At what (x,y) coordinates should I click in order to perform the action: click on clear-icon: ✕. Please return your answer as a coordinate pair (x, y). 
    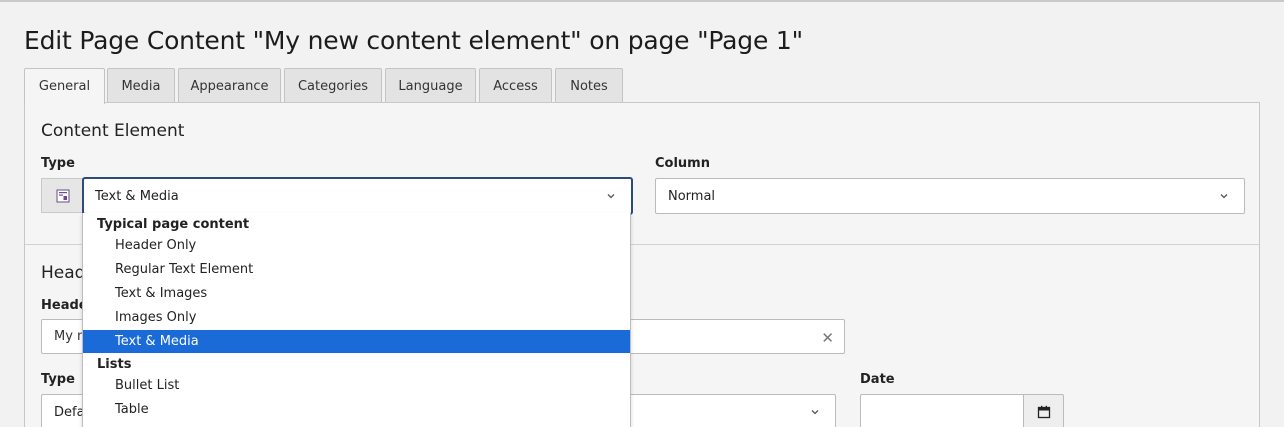
    Looking at the image, I should click on (827, 338).